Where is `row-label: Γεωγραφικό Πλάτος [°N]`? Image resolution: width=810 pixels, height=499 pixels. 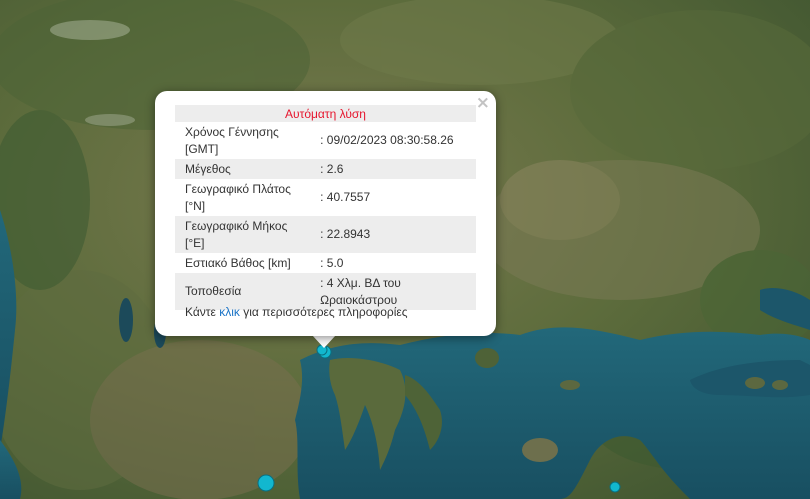 row-label: Γεωγραφικό Πλάτος [°N] is located at coordinates (244, 197).